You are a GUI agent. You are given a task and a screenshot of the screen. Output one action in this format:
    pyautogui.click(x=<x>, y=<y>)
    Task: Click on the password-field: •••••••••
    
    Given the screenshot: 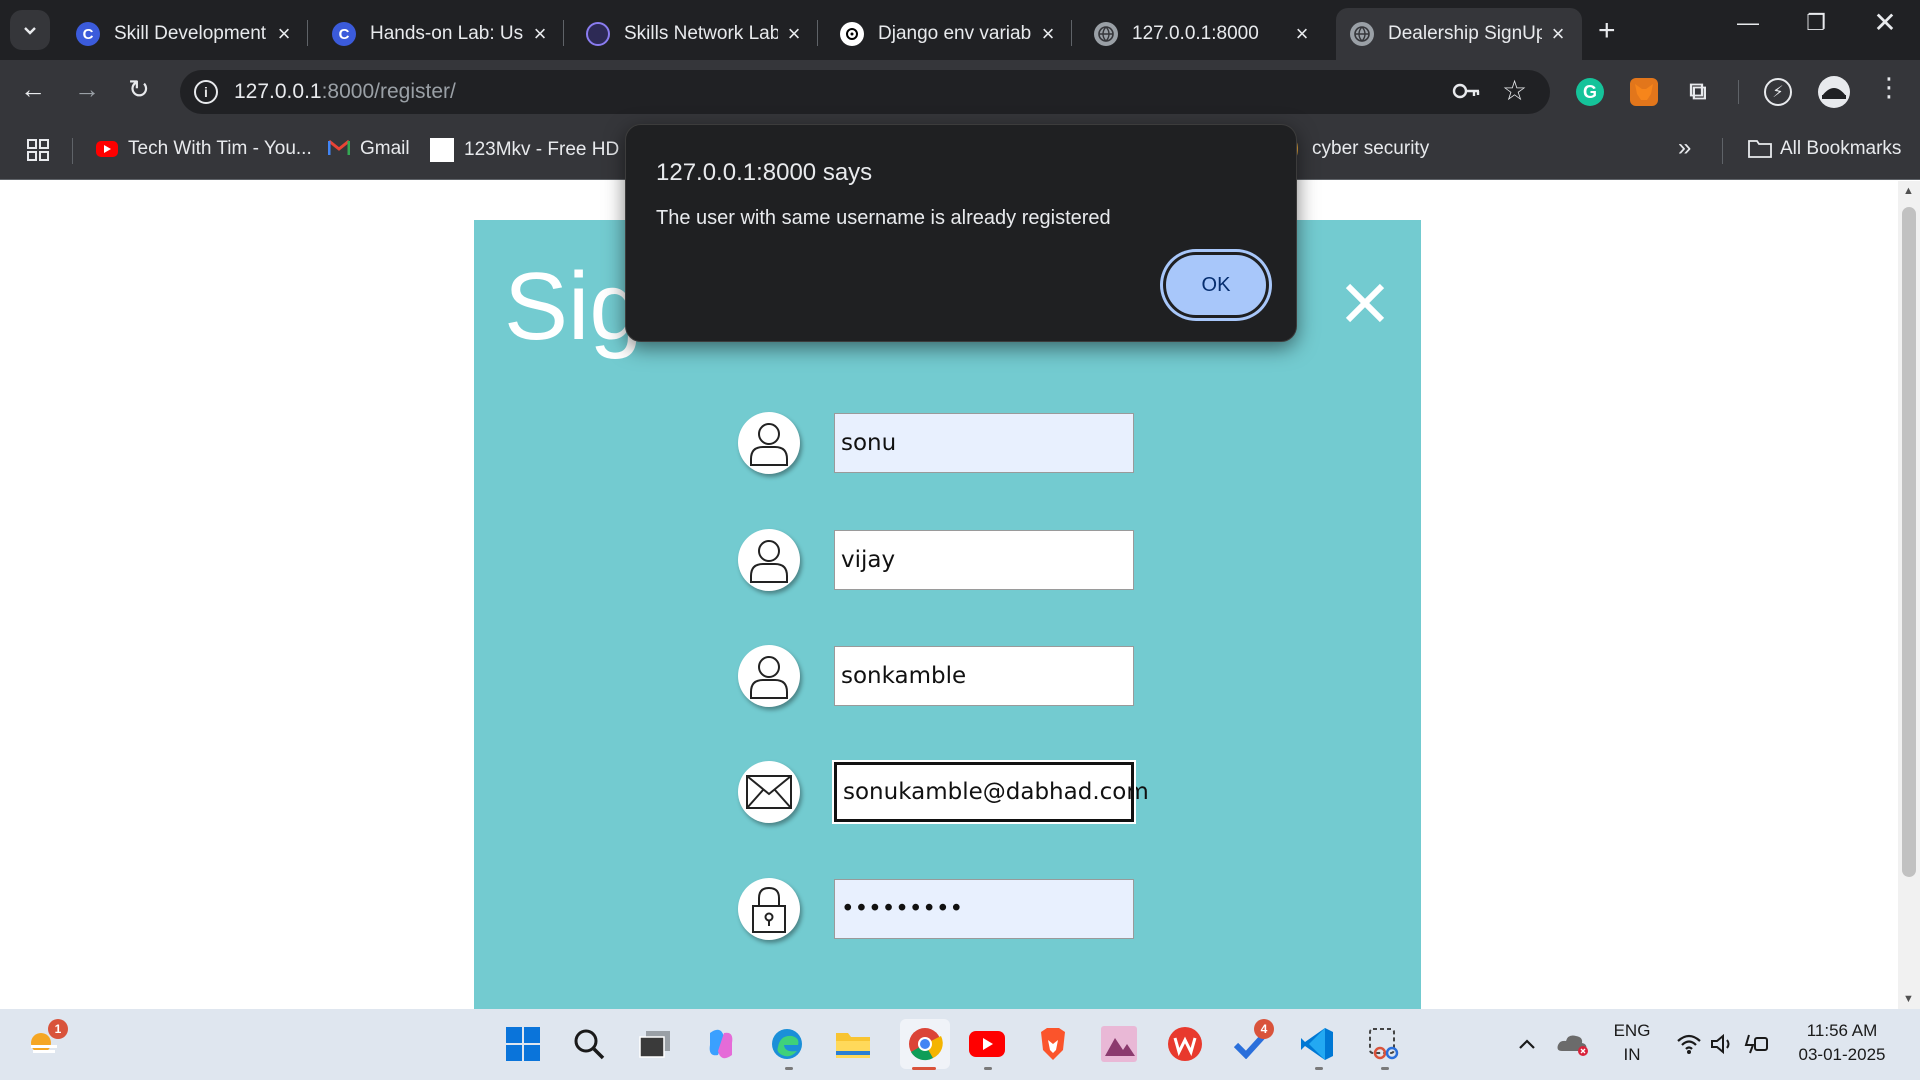 What is the action you would take?
    pyautogui.click(x=984, y=909)
    